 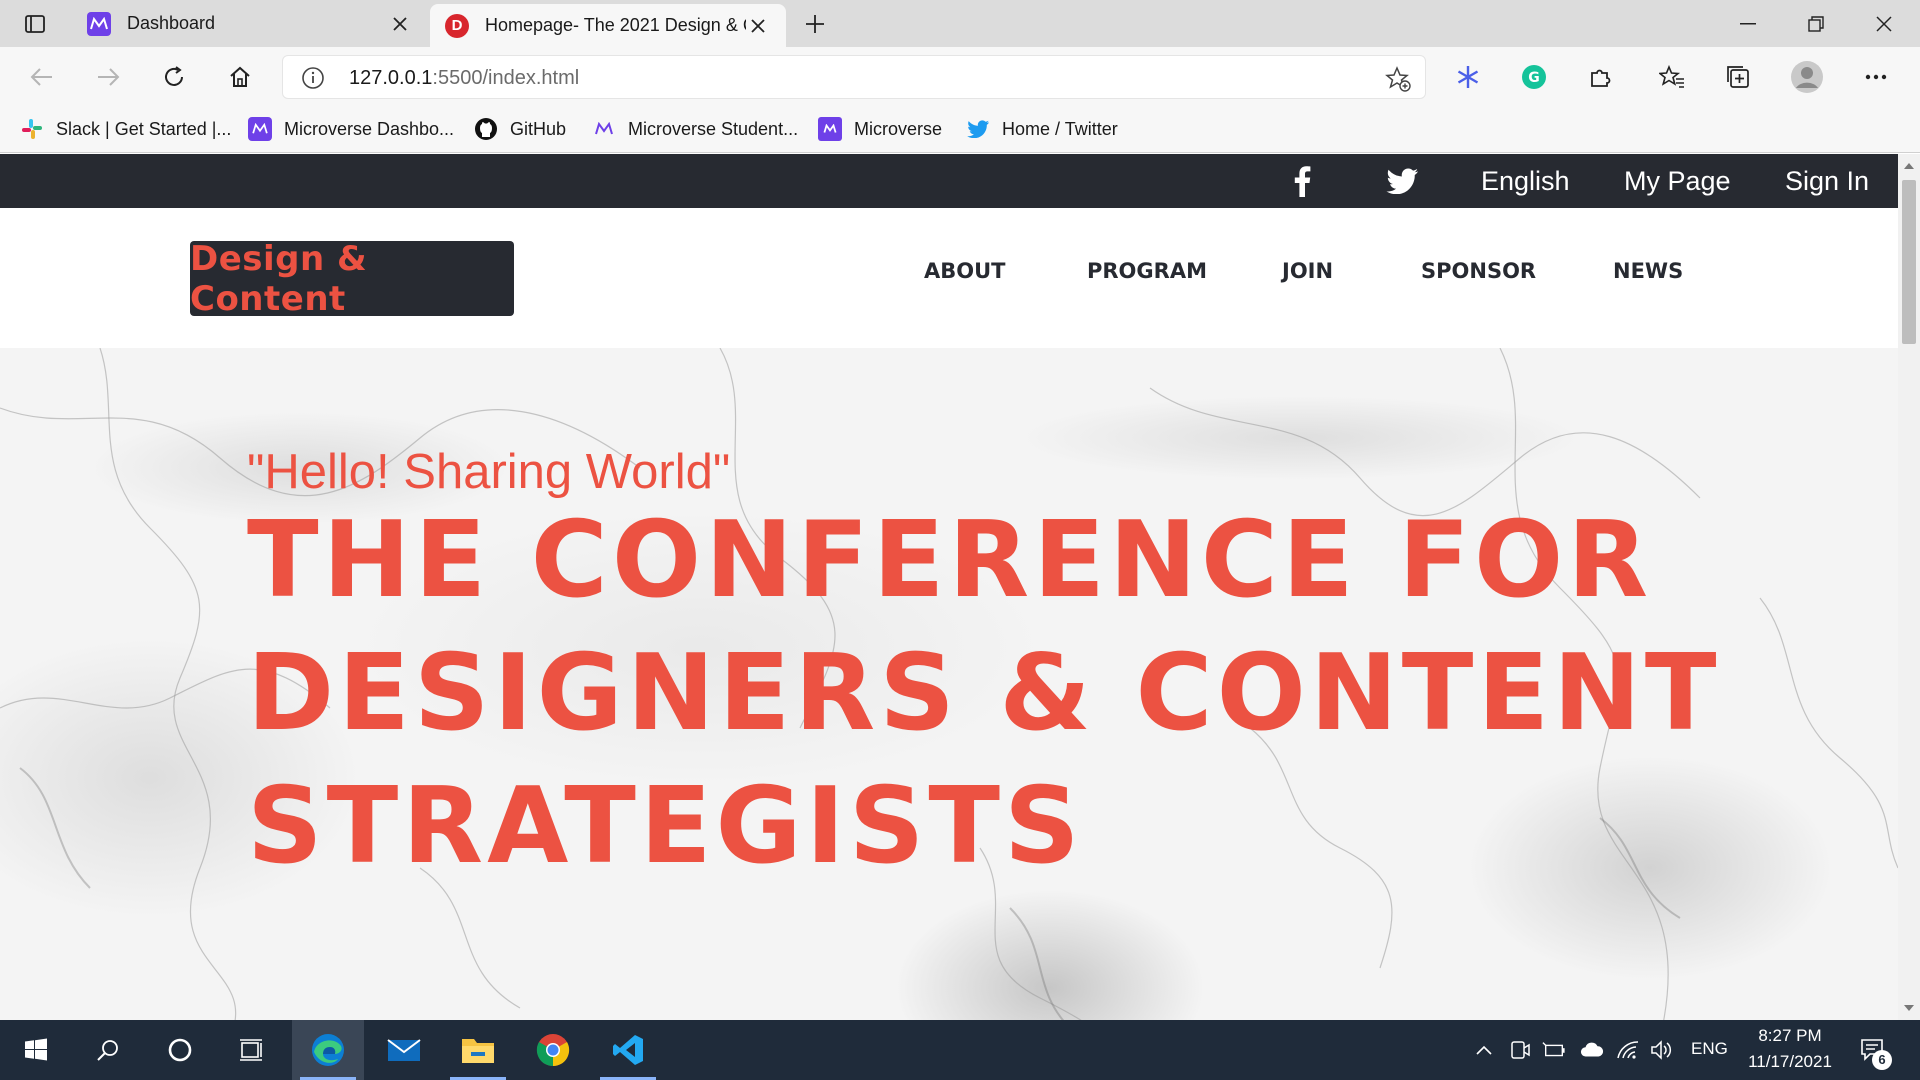 I want to click on scroll-down-icon, so click(x=1909, y=1008).